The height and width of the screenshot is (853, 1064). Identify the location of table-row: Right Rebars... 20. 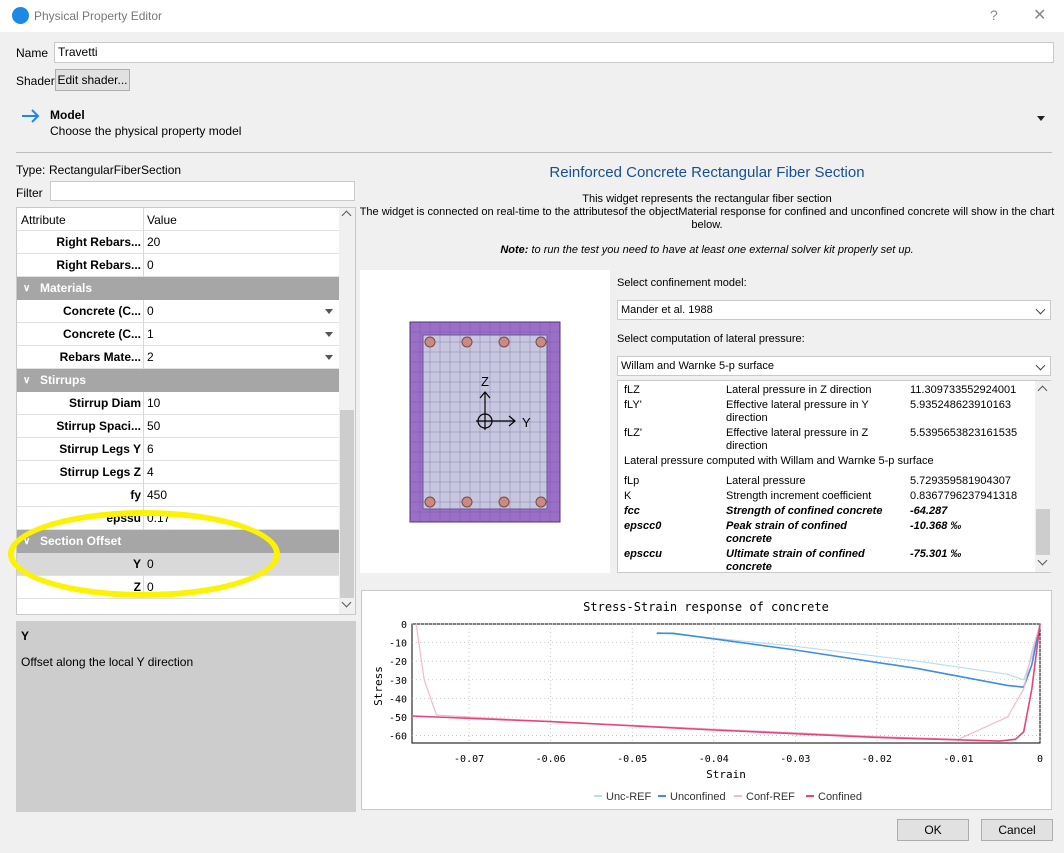
(178, 242).